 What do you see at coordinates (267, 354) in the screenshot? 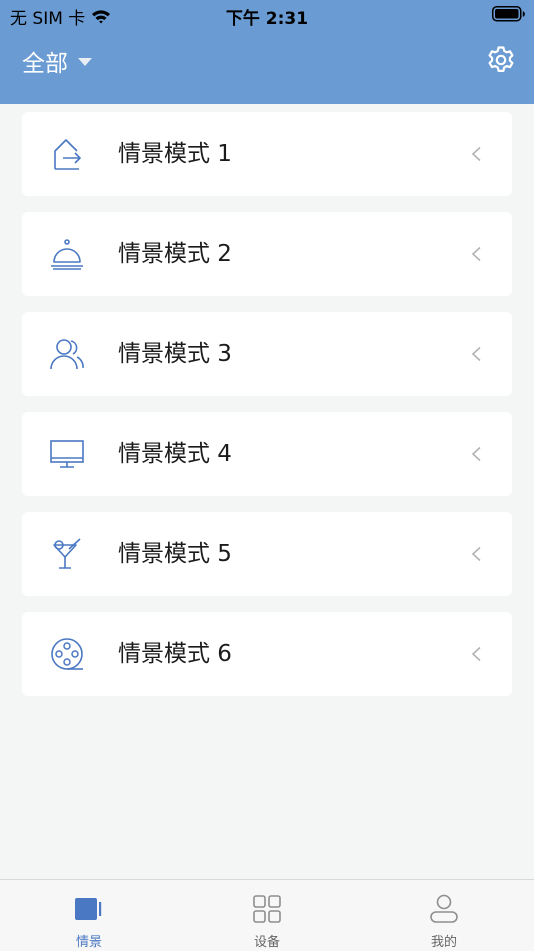
I see `scene-card-3: 情景模式 3` at bounding box center [267, 354].